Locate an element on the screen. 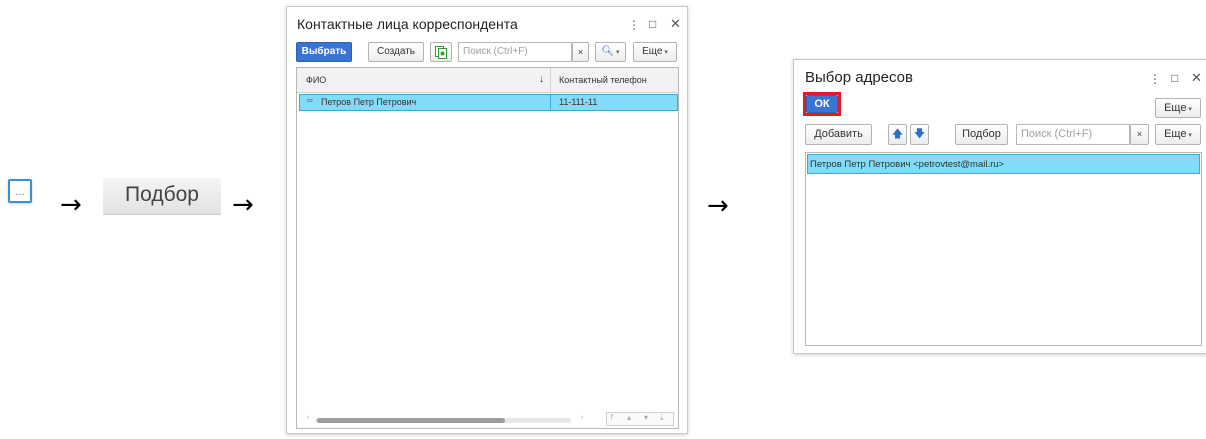  window-title: Выбор адресов is located at coordinates (859, 77).